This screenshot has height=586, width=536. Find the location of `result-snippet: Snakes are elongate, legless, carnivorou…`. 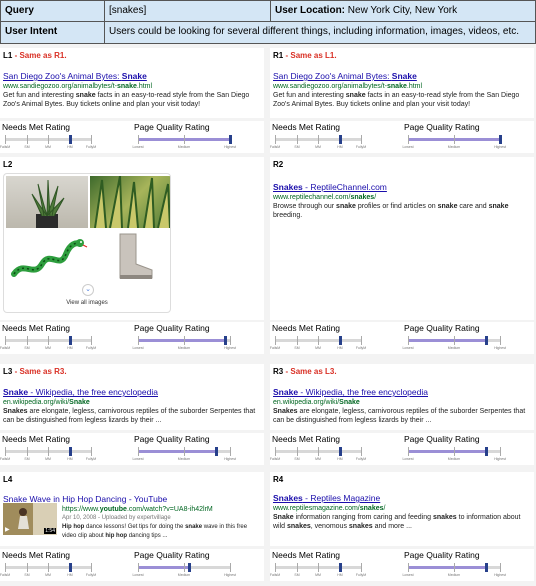

result-snippet: Snakes are elongate, legless, carnivorou… is located at coordinates (399, 416).